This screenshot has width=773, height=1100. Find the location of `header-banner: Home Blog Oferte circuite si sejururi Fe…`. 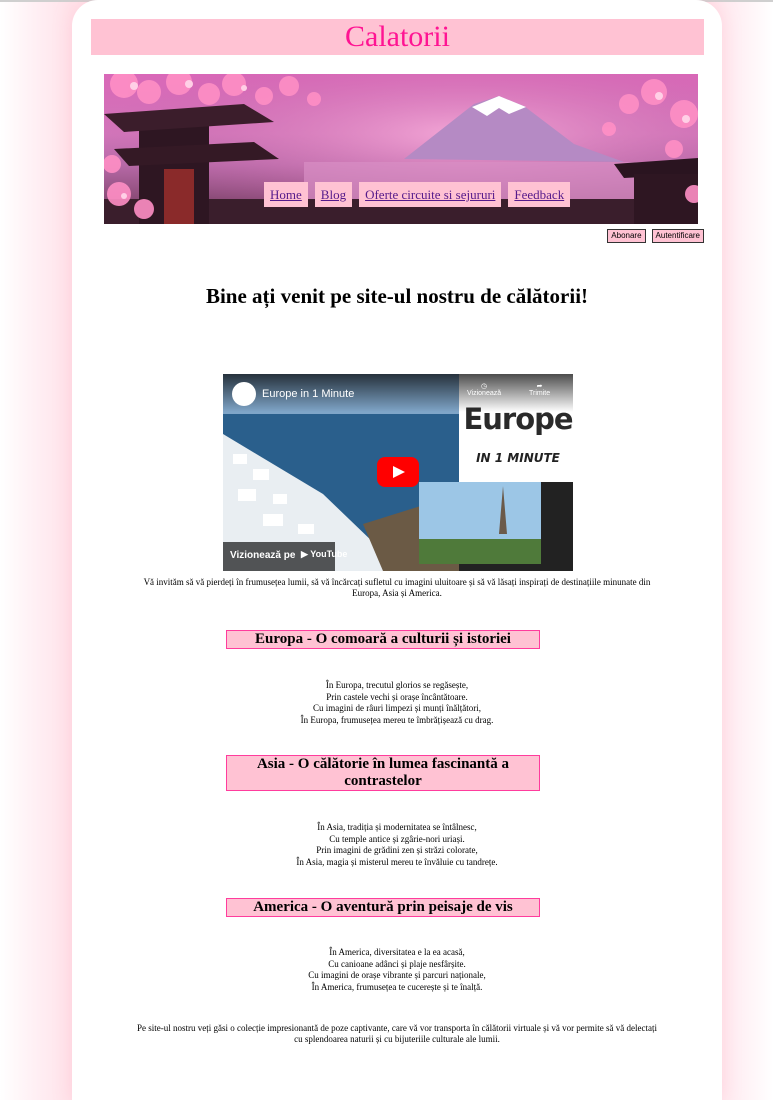

header-banner: Home Blog Oferte circuite si sejururi Fe… is located at coordinates (401, 149).